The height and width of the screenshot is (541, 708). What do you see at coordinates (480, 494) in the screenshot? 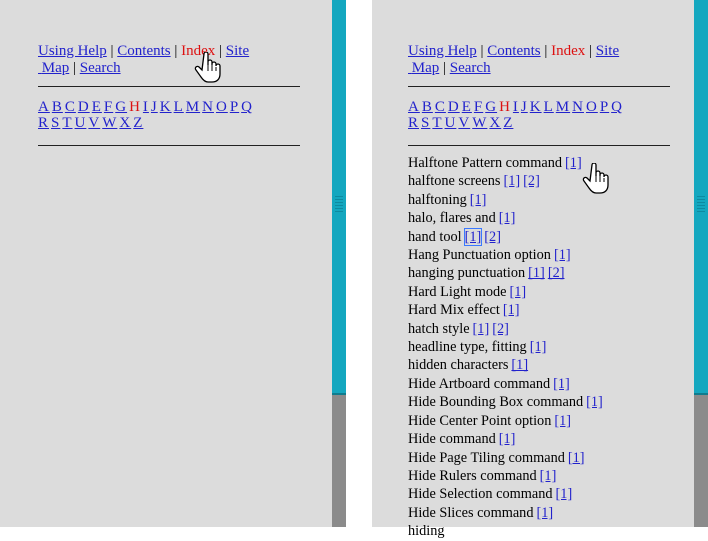
I see `index-entry-term: Hide Selection command` at bounding box center [480, 494].